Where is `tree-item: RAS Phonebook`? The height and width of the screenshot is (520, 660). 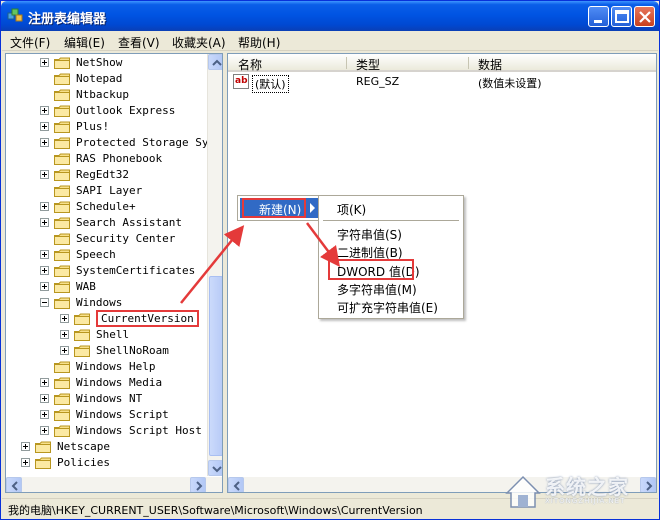 tree-item: RAS Phonebook is located at coordinates (106, 159).